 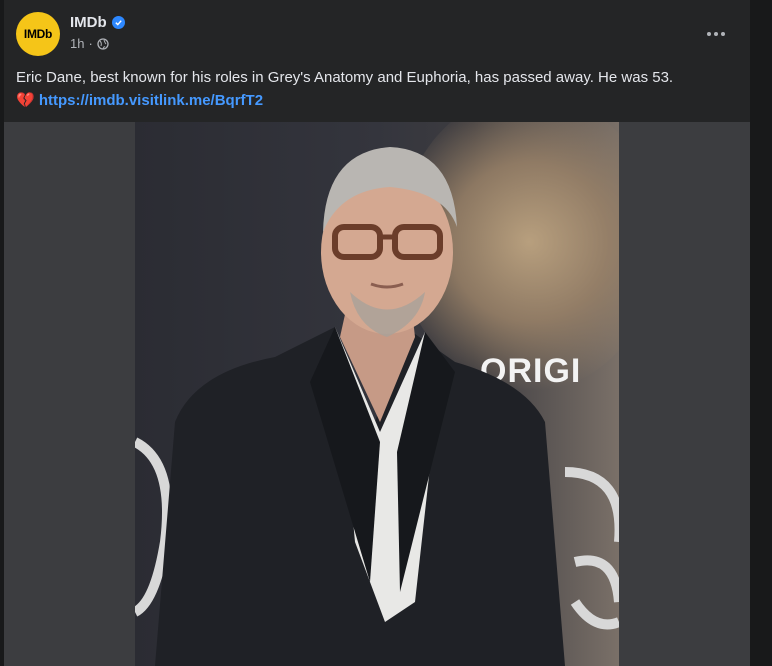 What do you see at coordinates (77, 43) in the screenshot?
I see `post-time: 1h` at bounding box center [77, 43].